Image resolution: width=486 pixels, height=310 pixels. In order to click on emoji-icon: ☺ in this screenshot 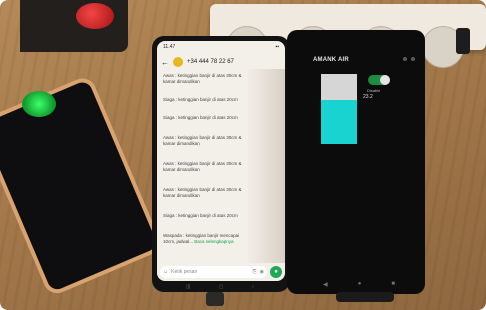, I will do `click(165, 272)`.